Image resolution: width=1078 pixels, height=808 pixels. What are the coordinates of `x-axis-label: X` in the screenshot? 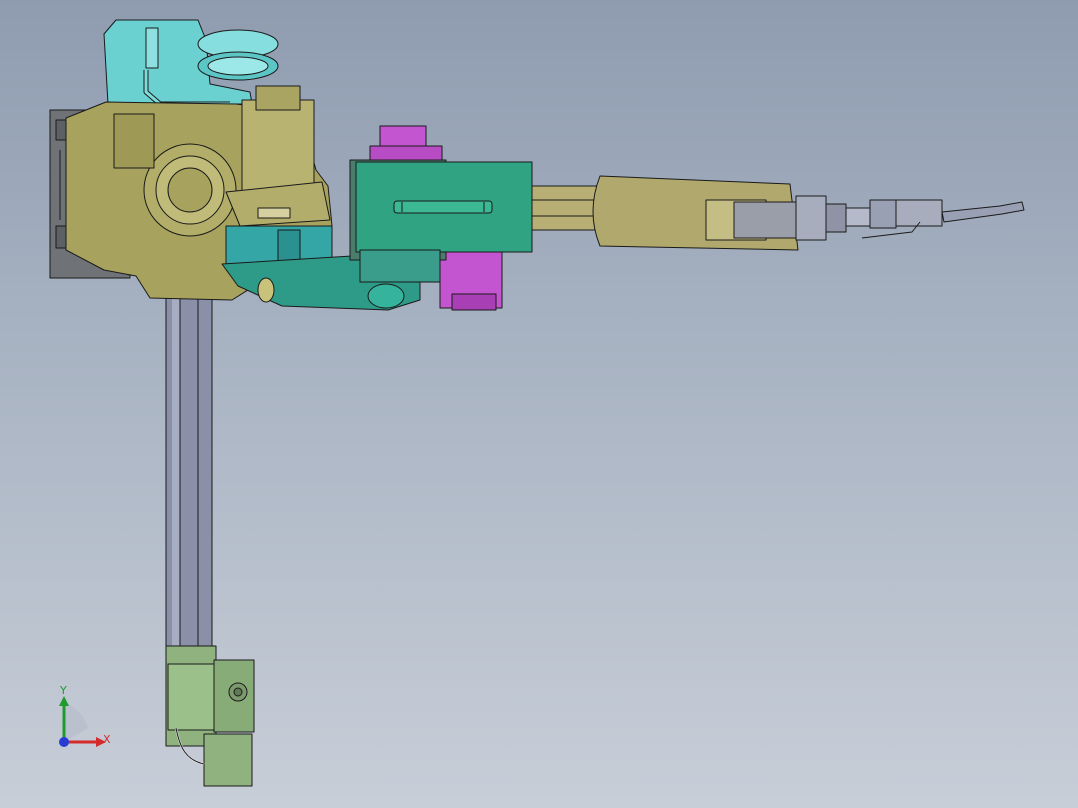 It's located at (107, 739).